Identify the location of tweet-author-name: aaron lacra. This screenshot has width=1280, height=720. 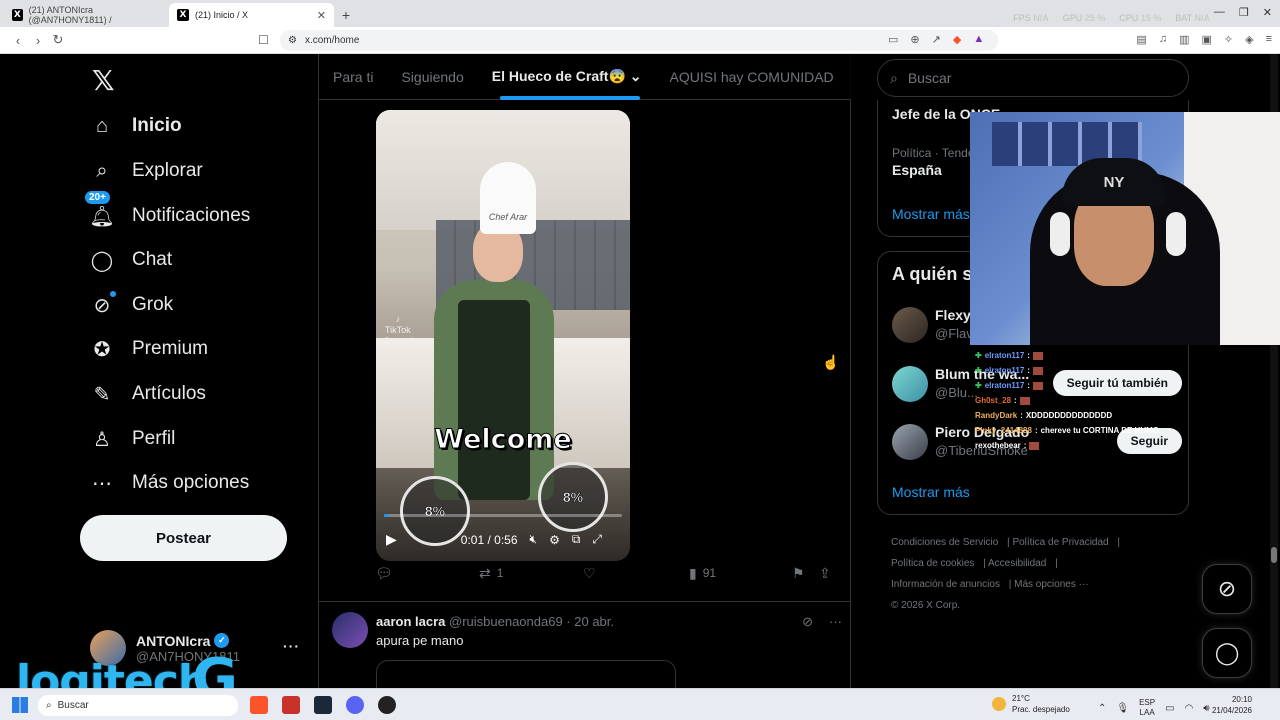
(410, 621).